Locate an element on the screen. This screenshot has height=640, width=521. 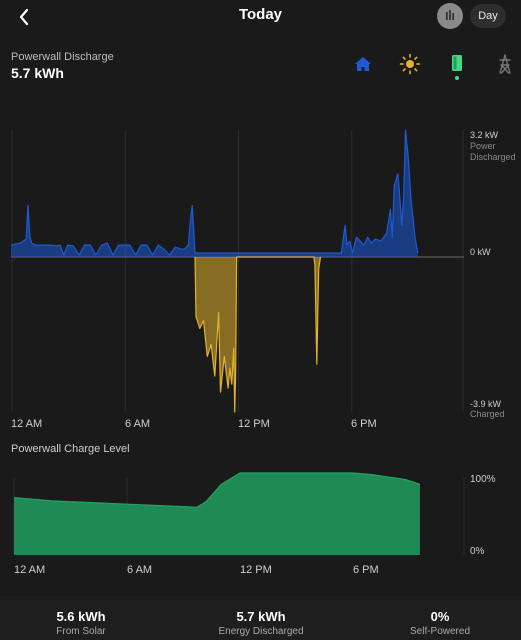
metric-value: 5.7 kWh is located at coordinates (37, 73).